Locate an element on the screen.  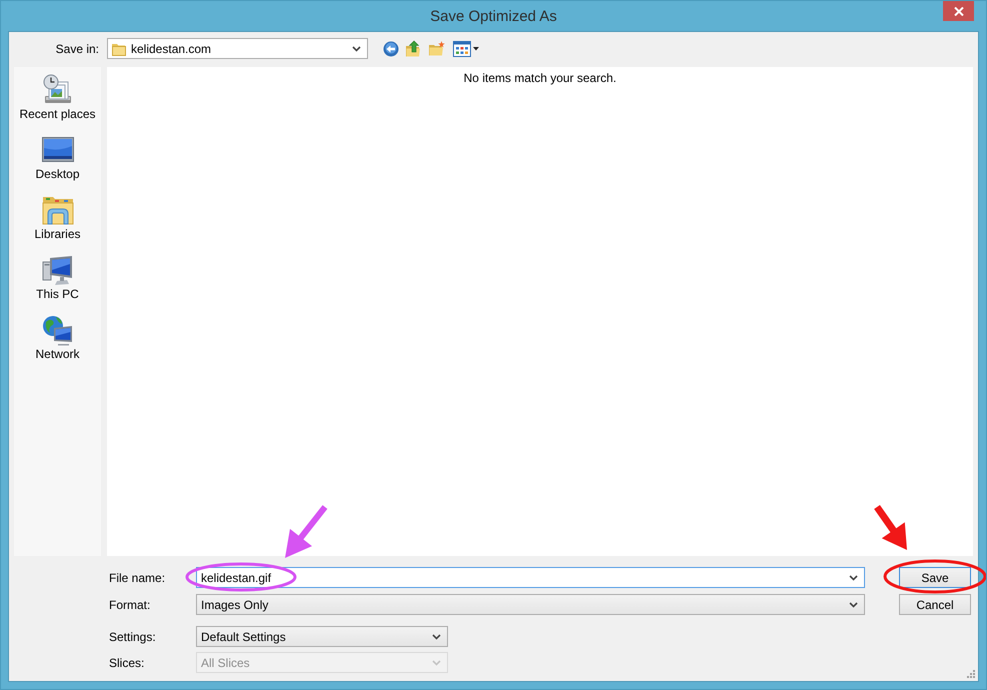
field-label: File name: is located at coordinates (137, 577).